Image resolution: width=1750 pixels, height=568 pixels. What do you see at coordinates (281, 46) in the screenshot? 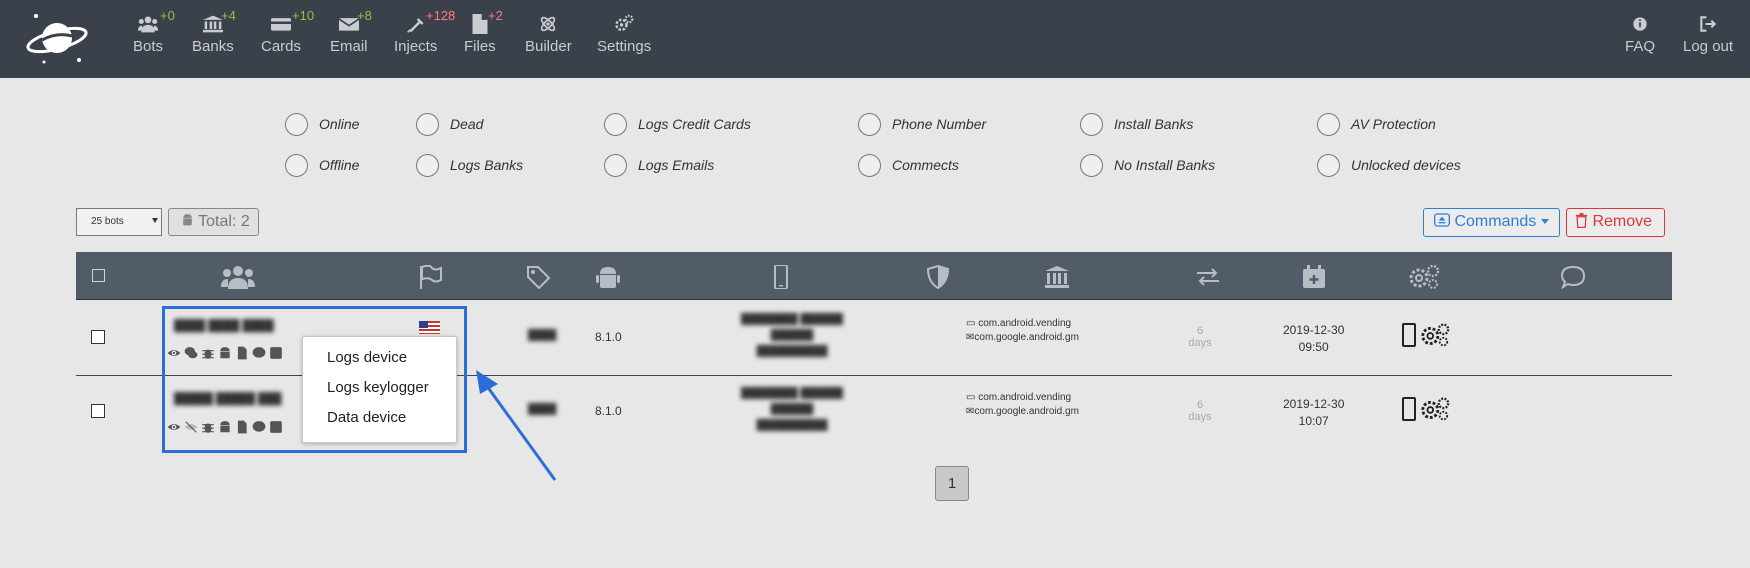
I see `nav-label: Cards` at bounding box center [281, 46].